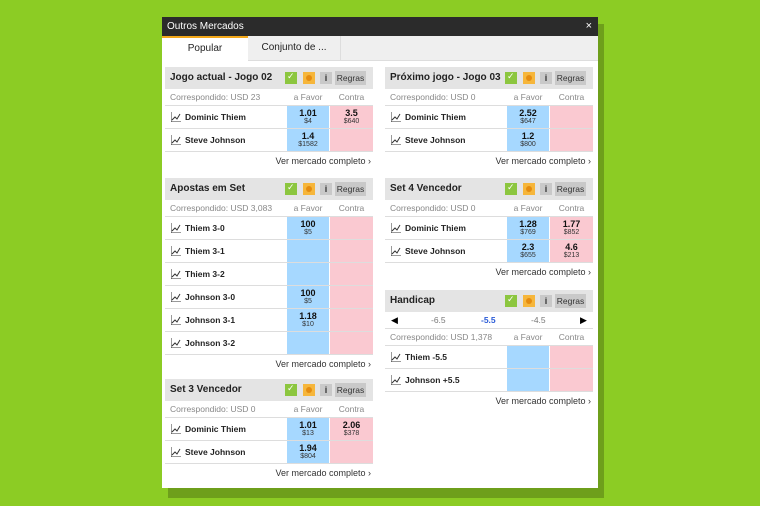  Describe the element at coordinates (445, 77) in the screenshot. I see `market-title: Próximo jogo - Jogo 03` at that location.